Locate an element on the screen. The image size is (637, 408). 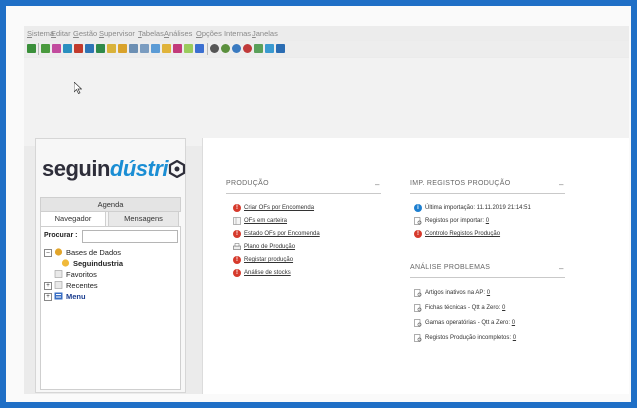
link-estado-ofs: Estado OFs por Encomenda is located at coordinates (282, 234).